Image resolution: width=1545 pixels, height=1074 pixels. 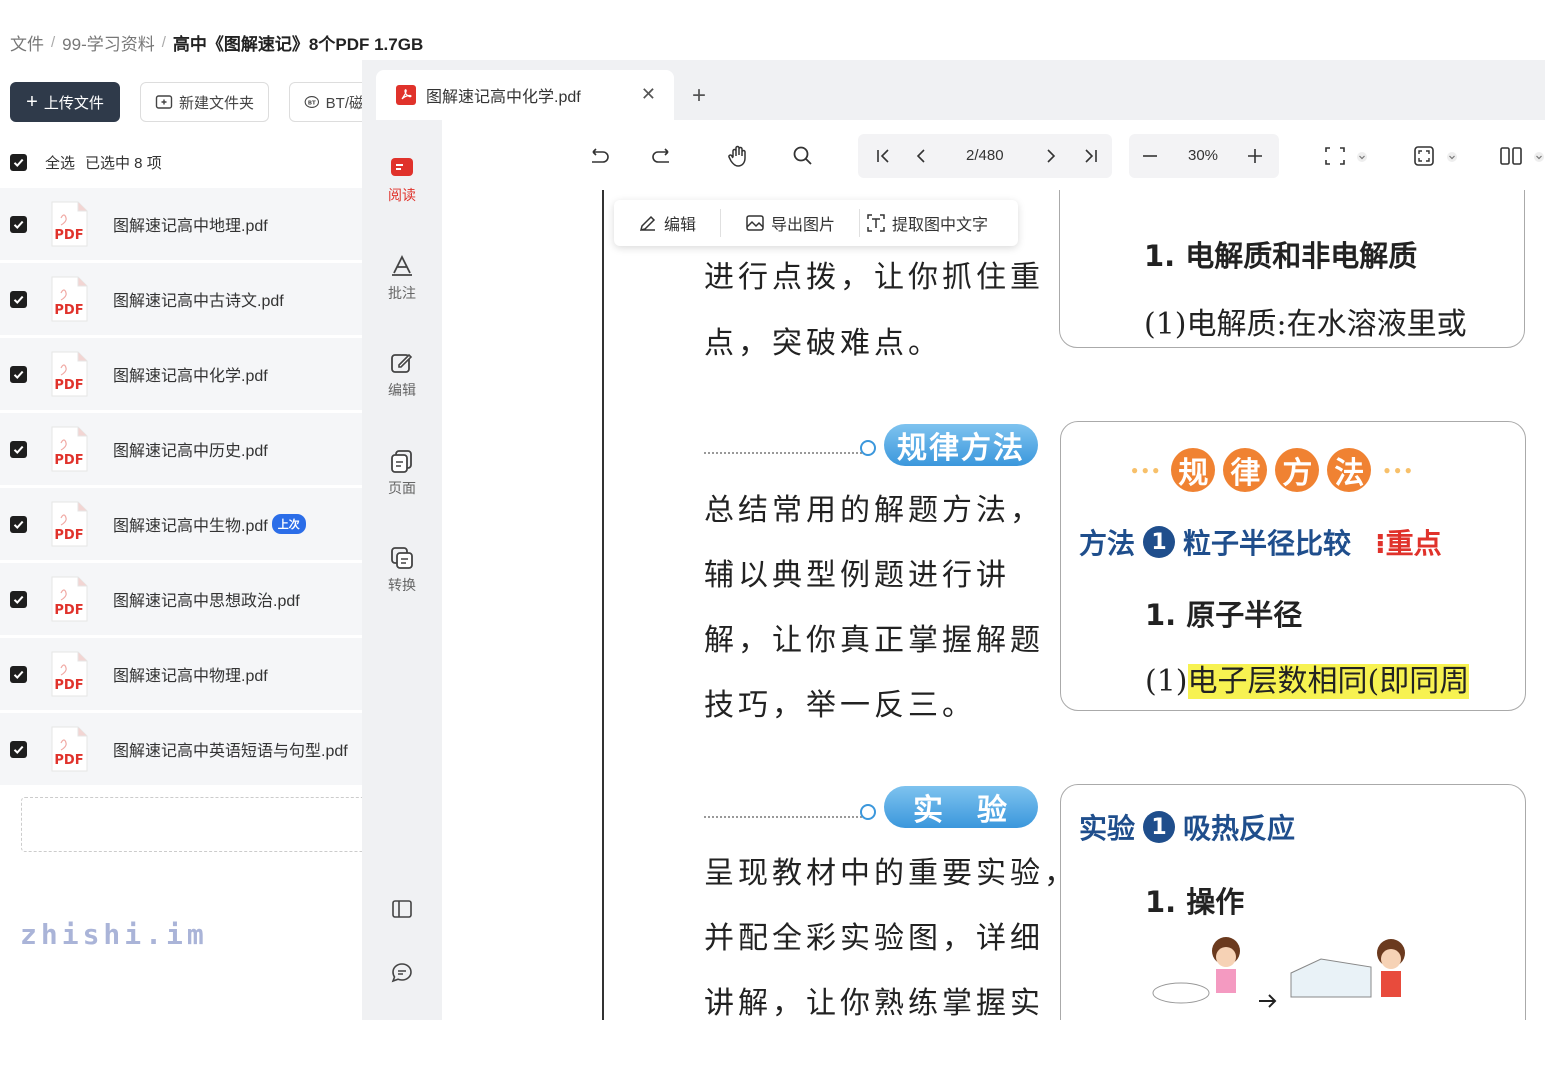 What do you see at coordinates (191, 824) in the screenshot?
I see `upload-dropzone` at bounding box center [191, 824].